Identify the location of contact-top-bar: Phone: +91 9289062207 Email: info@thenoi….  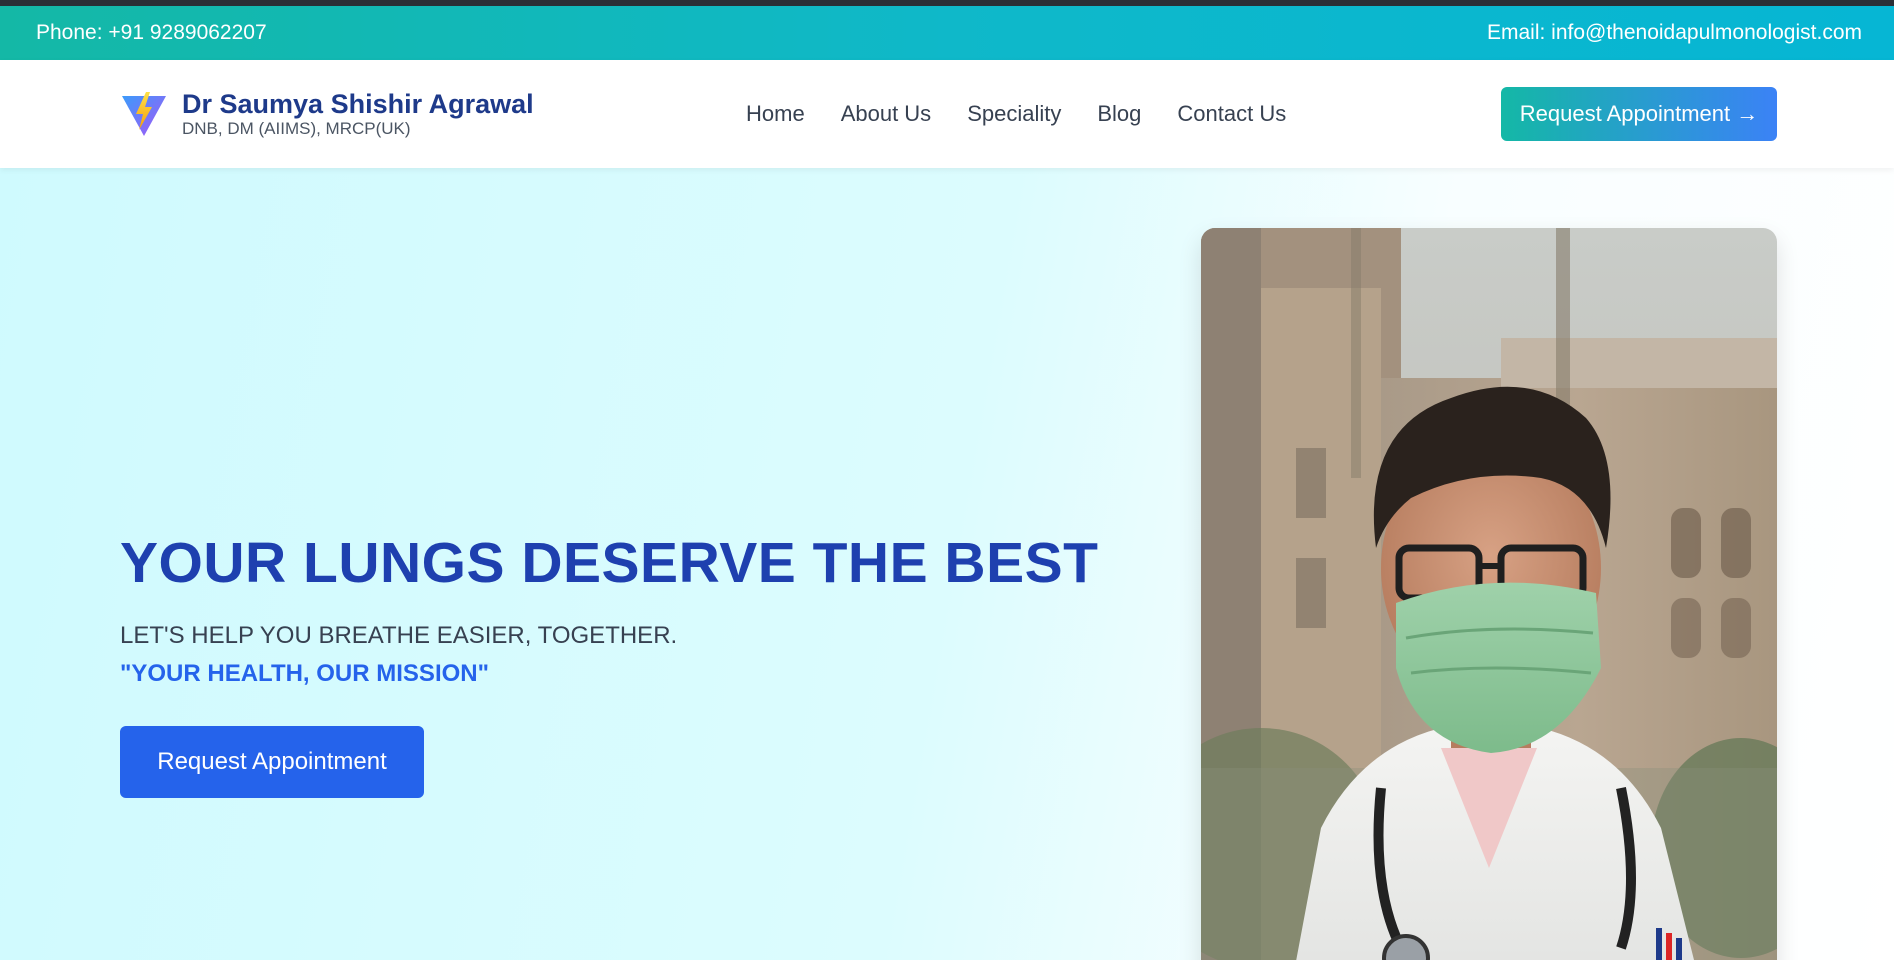
(947, 33).